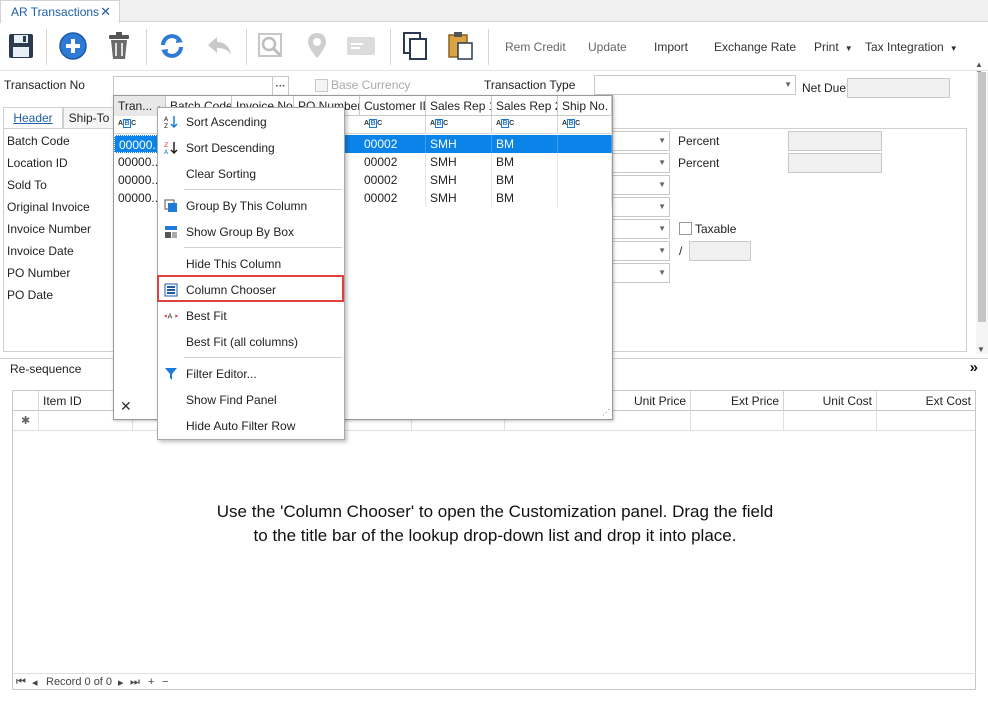 The height and width of the screenshot is (703, 988). What do you see at coordinates (247, 206) in the screenshot?
I see `menu-item-label: Group By This Column` at bounding box center [247, 206].